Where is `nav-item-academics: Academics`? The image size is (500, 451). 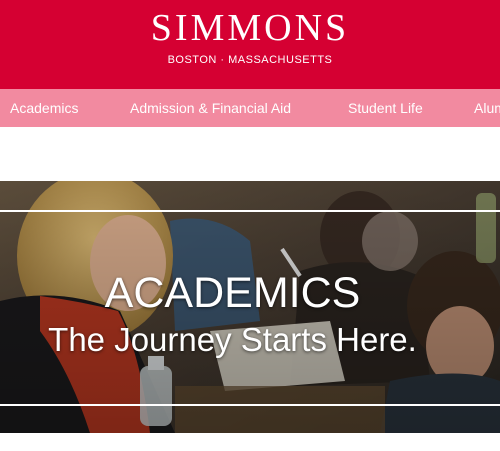
nav-item-academics: Academics is located at coordinates (44, 108).